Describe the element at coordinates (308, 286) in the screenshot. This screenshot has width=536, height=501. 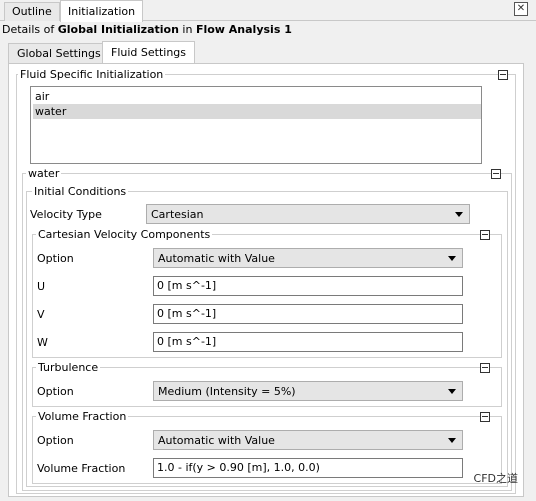
I see `u-field: 0 [m s^-1]` at that location.